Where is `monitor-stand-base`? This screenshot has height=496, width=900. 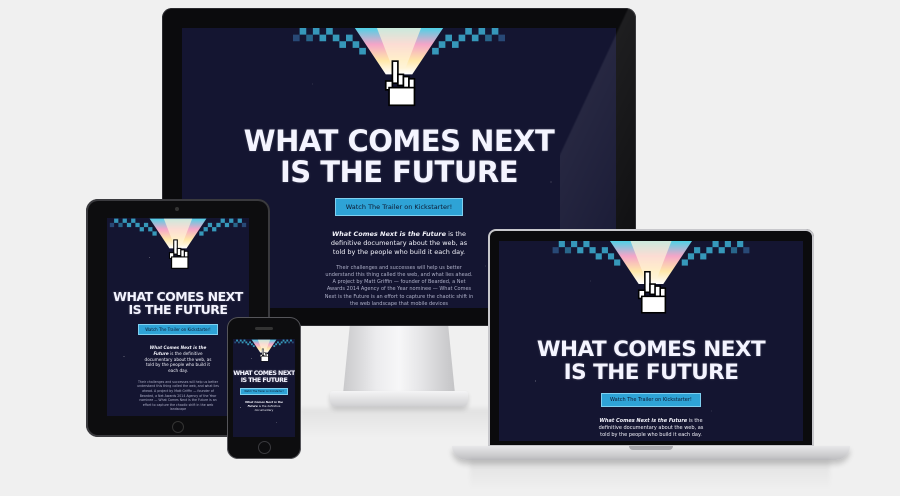 monitor-stand-base is located at coordinates (399, 399).